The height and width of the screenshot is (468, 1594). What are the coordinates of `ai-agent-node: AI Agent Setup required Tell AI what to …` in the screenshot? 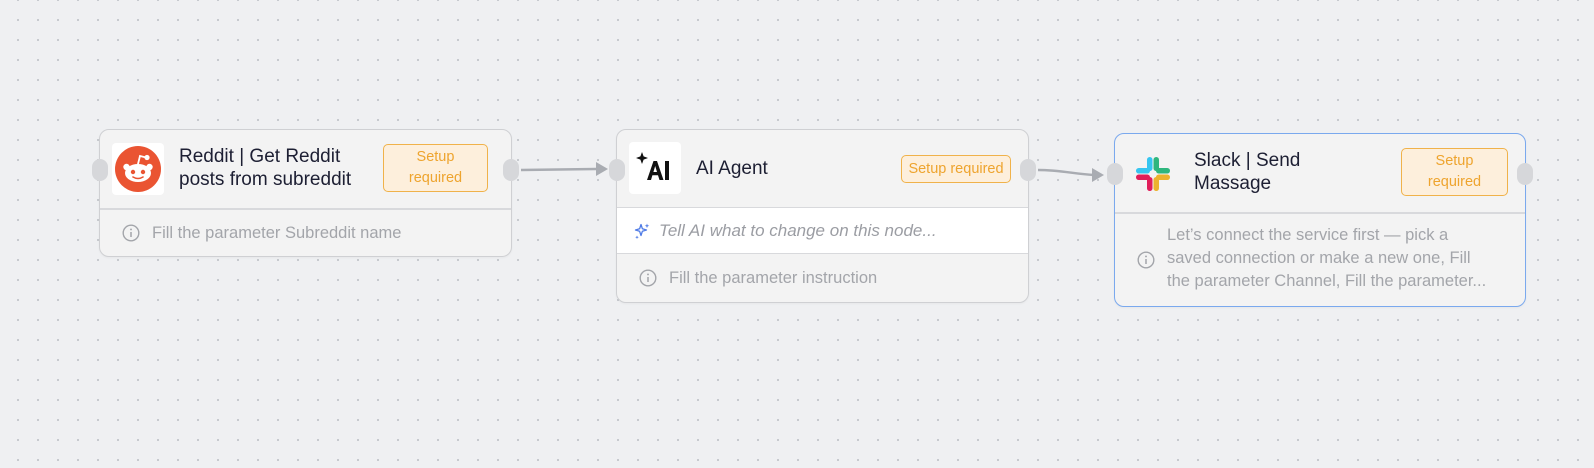 It's located at (822, 216).